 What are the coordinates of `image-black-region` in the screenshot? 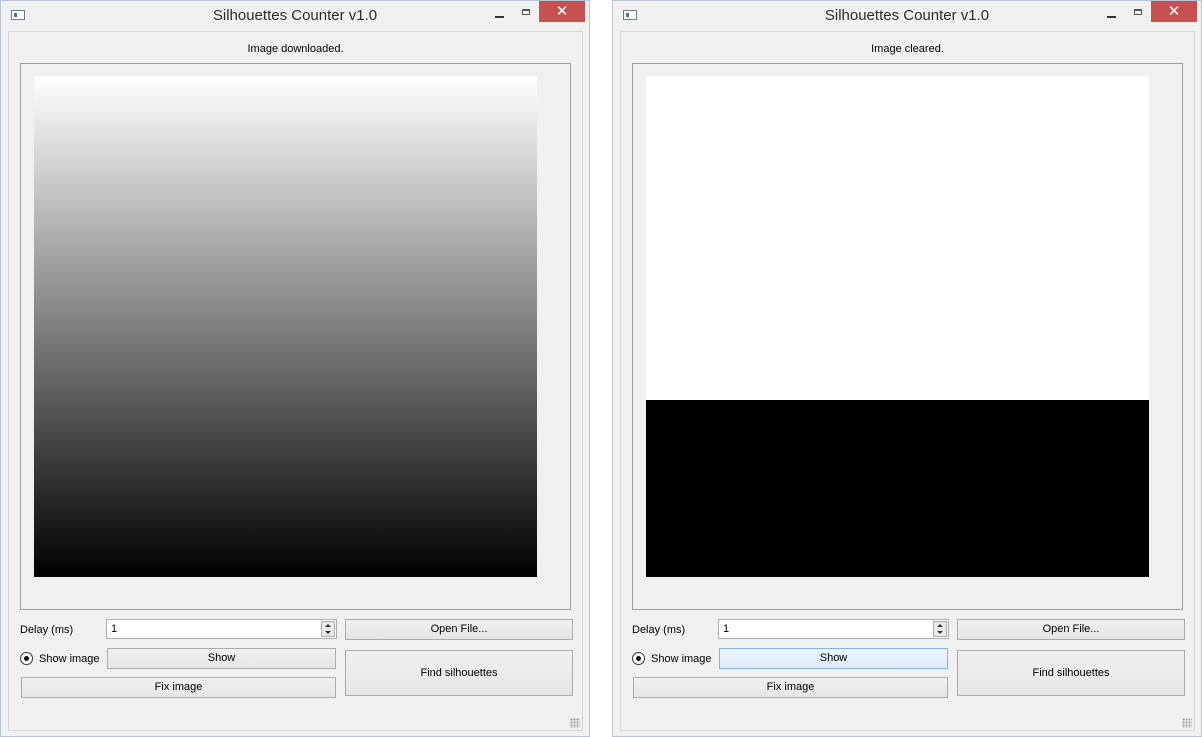 It's located at (897, 488).